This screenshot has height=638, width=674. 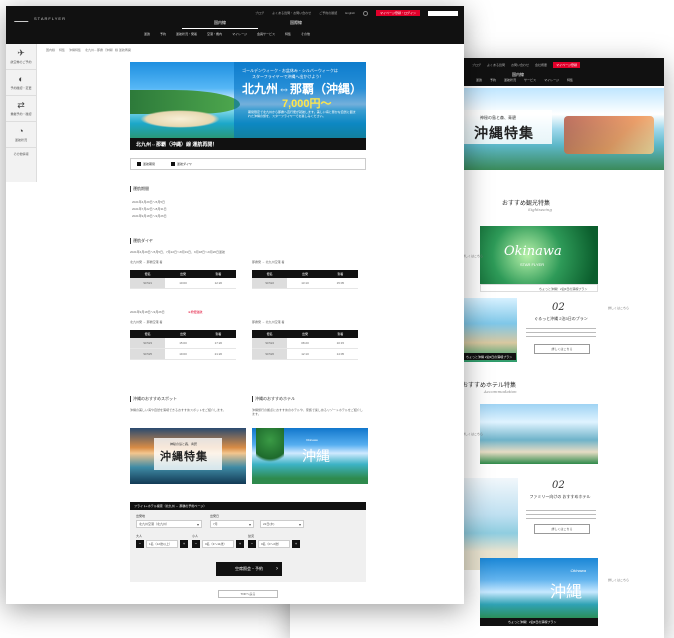 I want to click on plan-description-lines, so click(x=561, y=334).